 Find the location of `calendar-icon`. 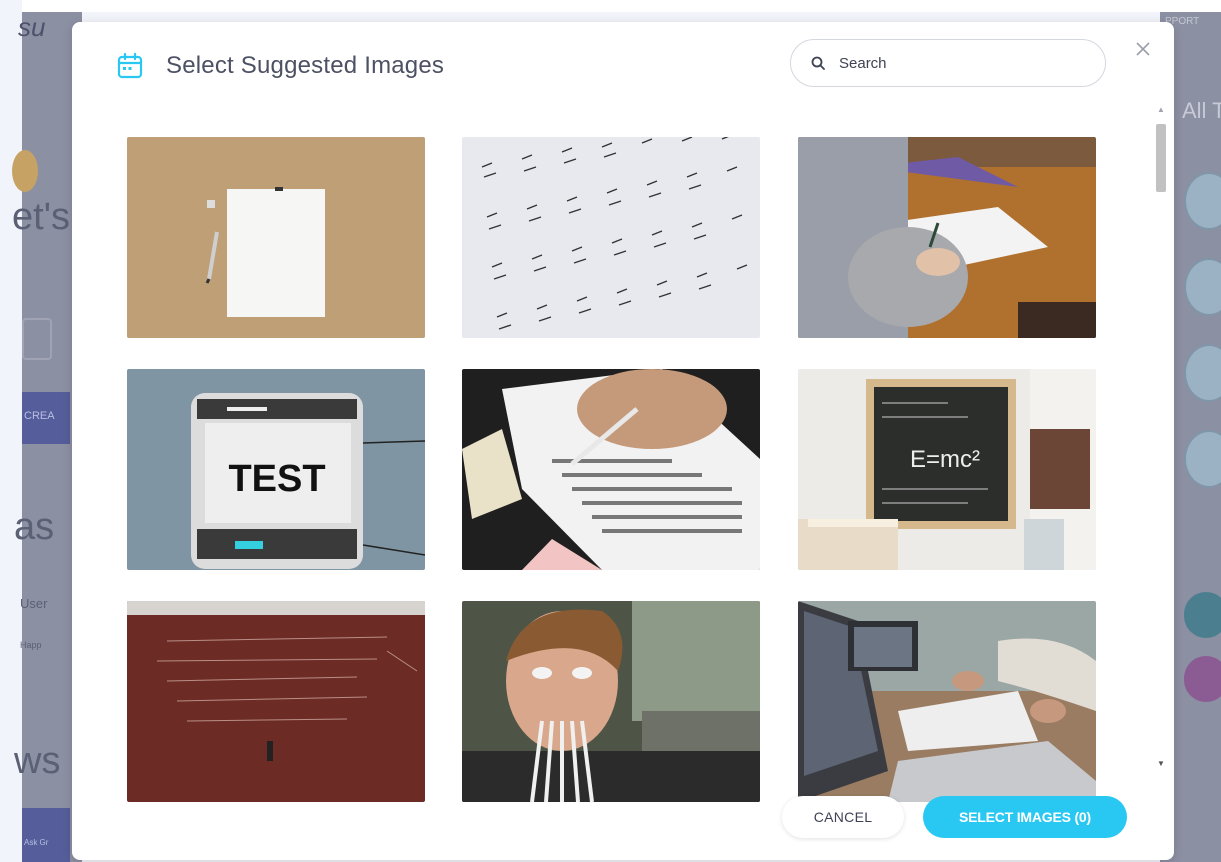

calendar-icon is located at coordinates (130, 65).